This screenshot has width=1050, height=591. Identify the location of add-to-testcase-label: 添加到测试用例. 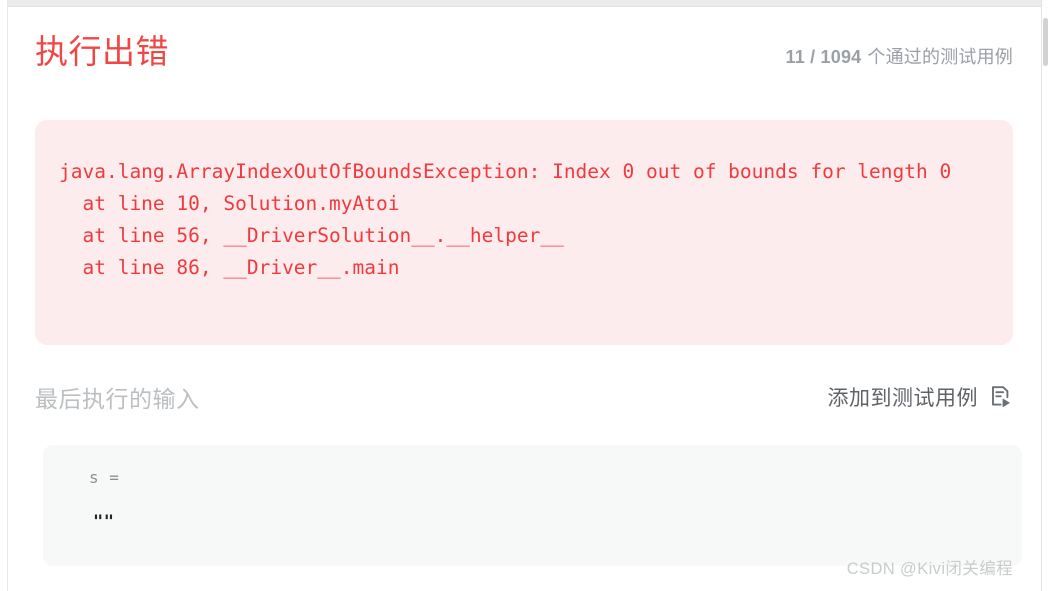
(902, 398).